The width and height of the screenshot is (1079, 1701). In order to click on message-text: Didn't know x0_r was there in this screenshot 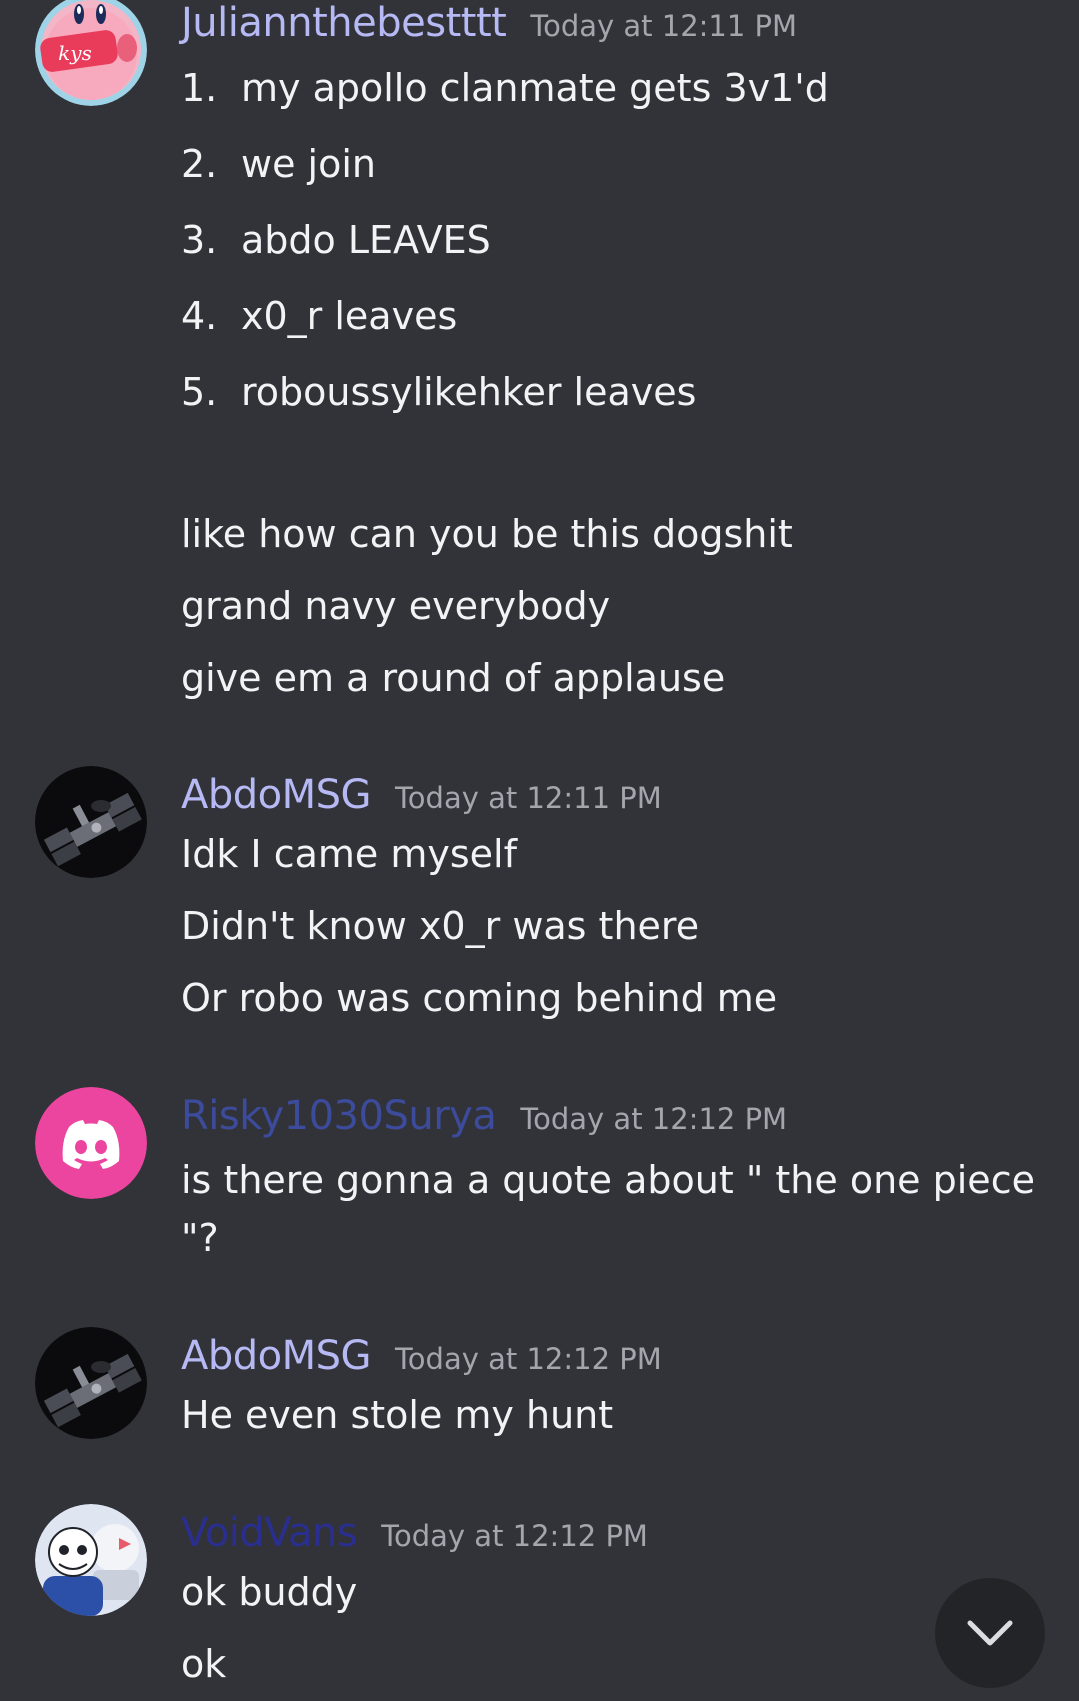, I will do `click(440, 926)`.